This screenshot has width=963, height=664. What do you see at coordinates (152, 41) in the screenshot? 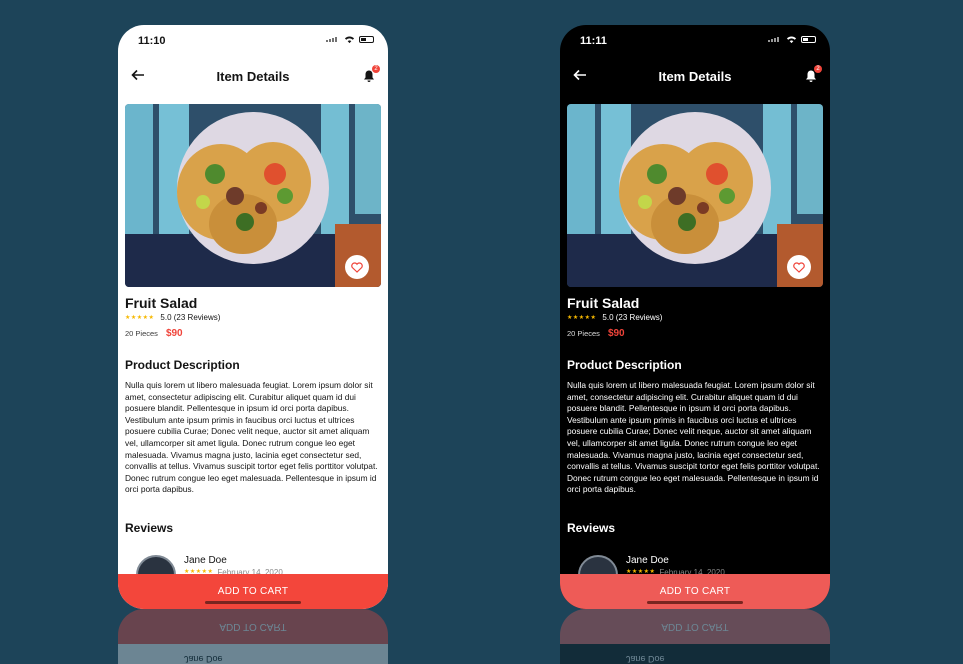
I see `status-time: 11:10` at bounding box center [152, 41].